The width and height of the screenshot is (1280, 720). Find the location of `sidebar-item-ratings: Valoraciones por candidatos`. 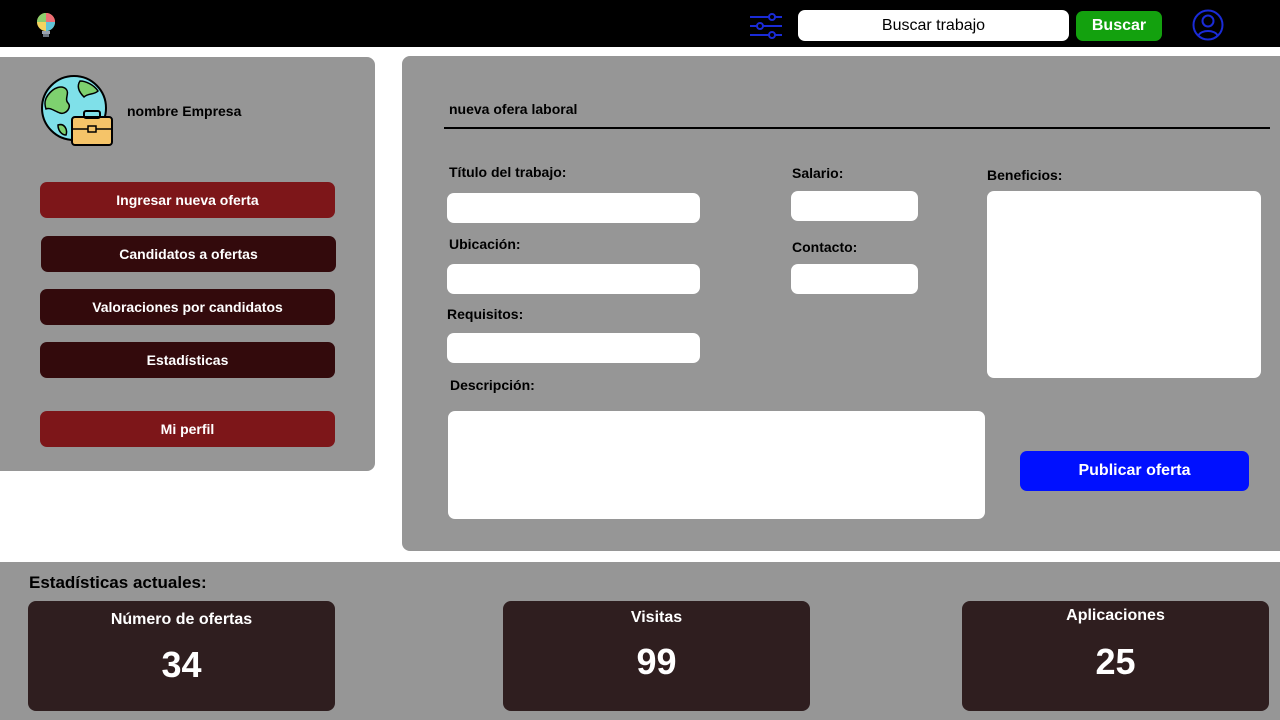

sidebar-item-ratings: Valoraciones por candidatos is located at coordinates (187, 307).